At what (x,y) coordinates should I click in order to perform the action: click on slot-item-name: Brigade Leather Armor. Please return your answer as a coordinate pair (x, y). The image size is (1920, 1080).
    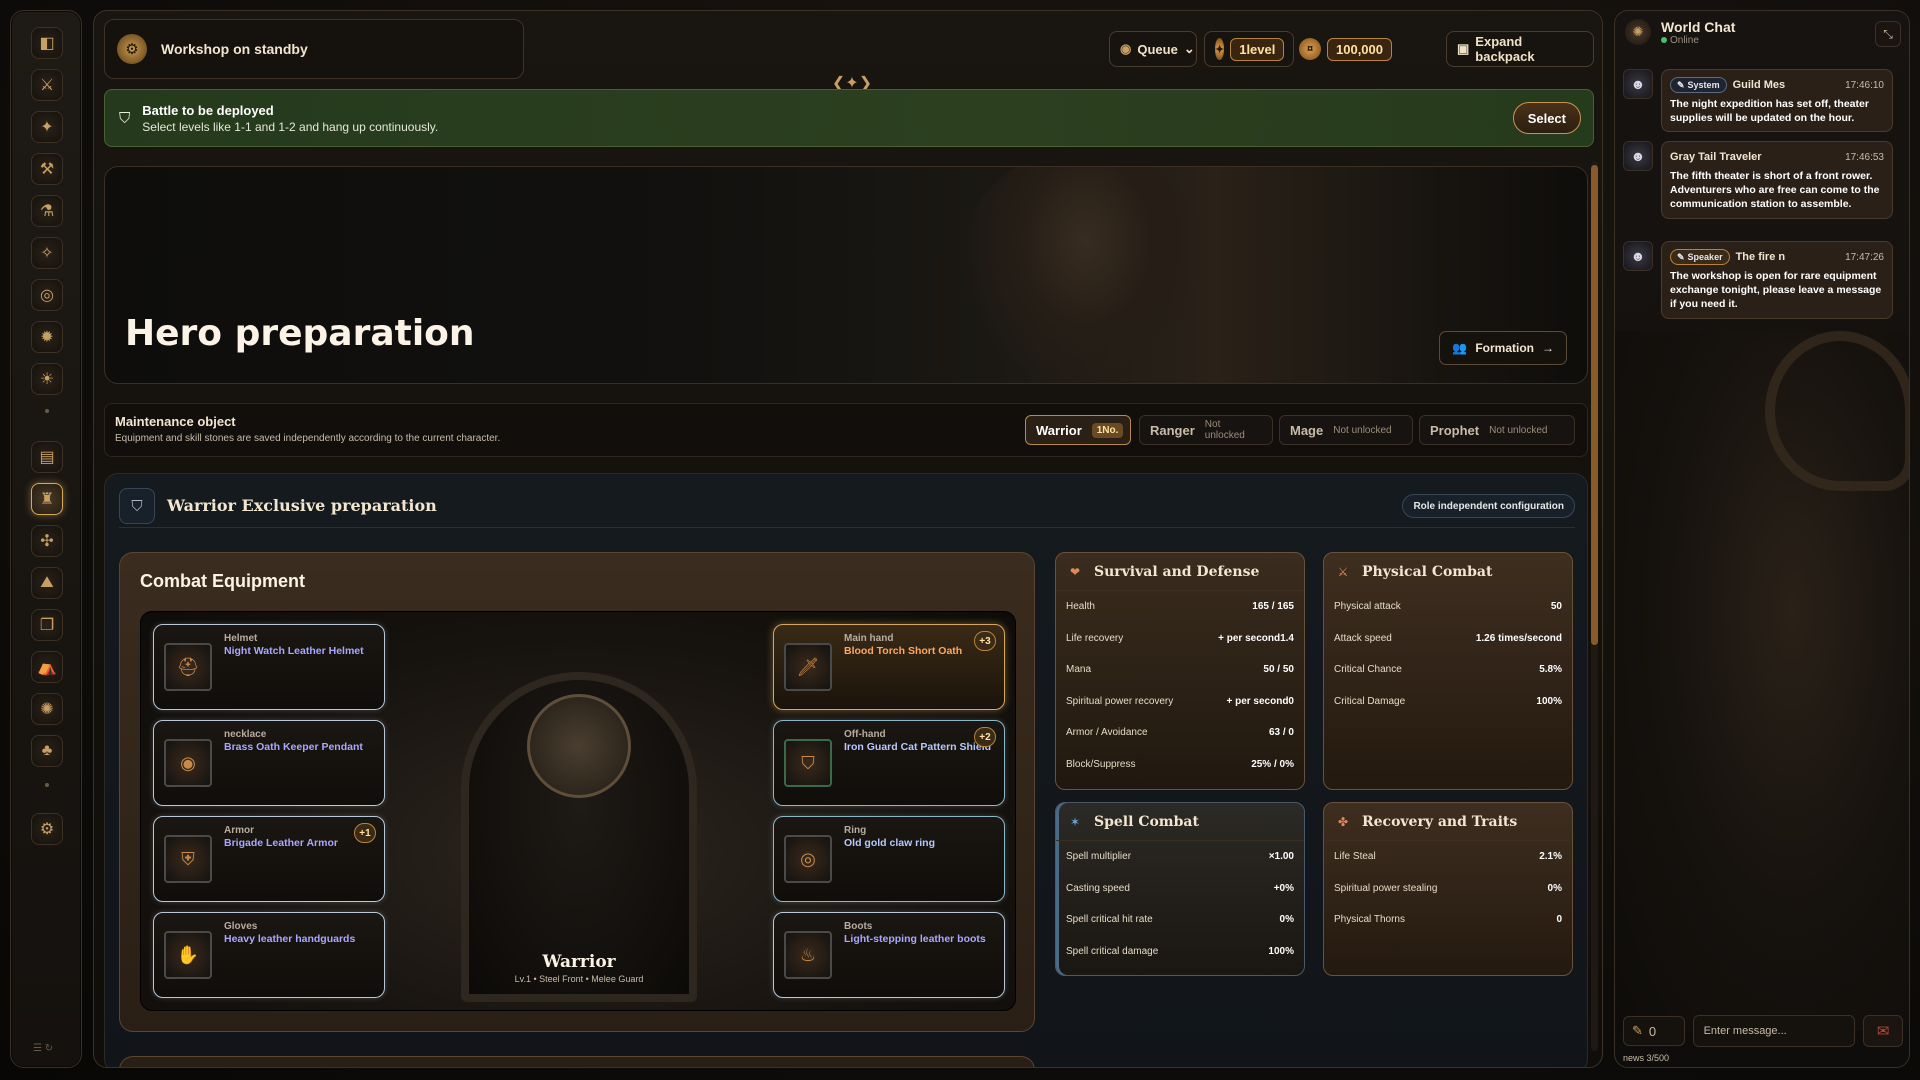
    Looking at the image, I should click on (281, 843).